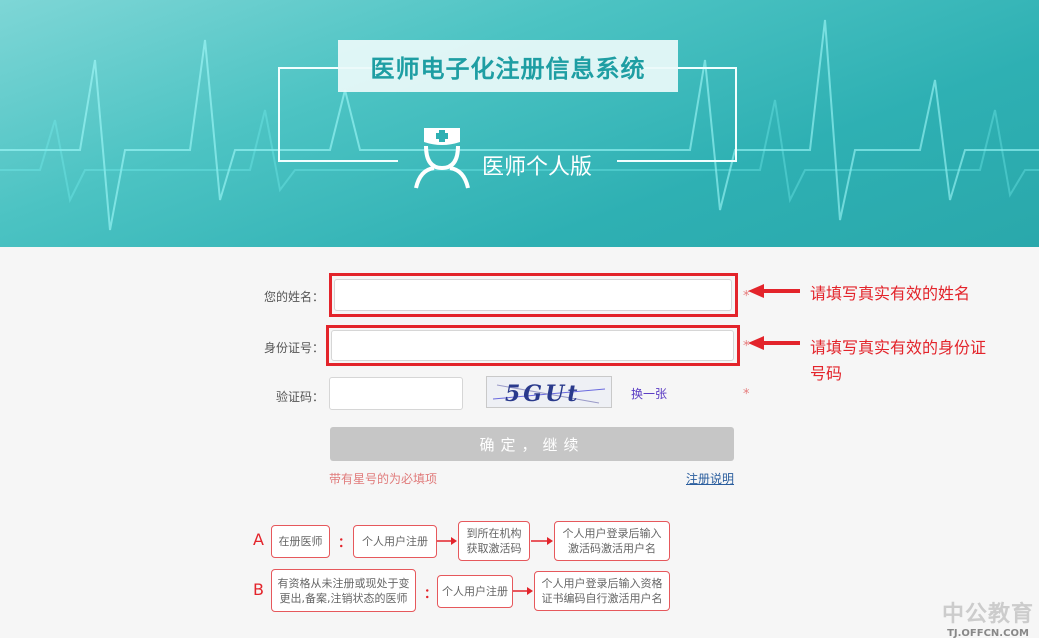 This screenshot has height=638, width=1039. What do you see at coordinates (826, 373) in the screenshot?
I see `id-annotation-line2: 号码` at bounding box center [826, 373].